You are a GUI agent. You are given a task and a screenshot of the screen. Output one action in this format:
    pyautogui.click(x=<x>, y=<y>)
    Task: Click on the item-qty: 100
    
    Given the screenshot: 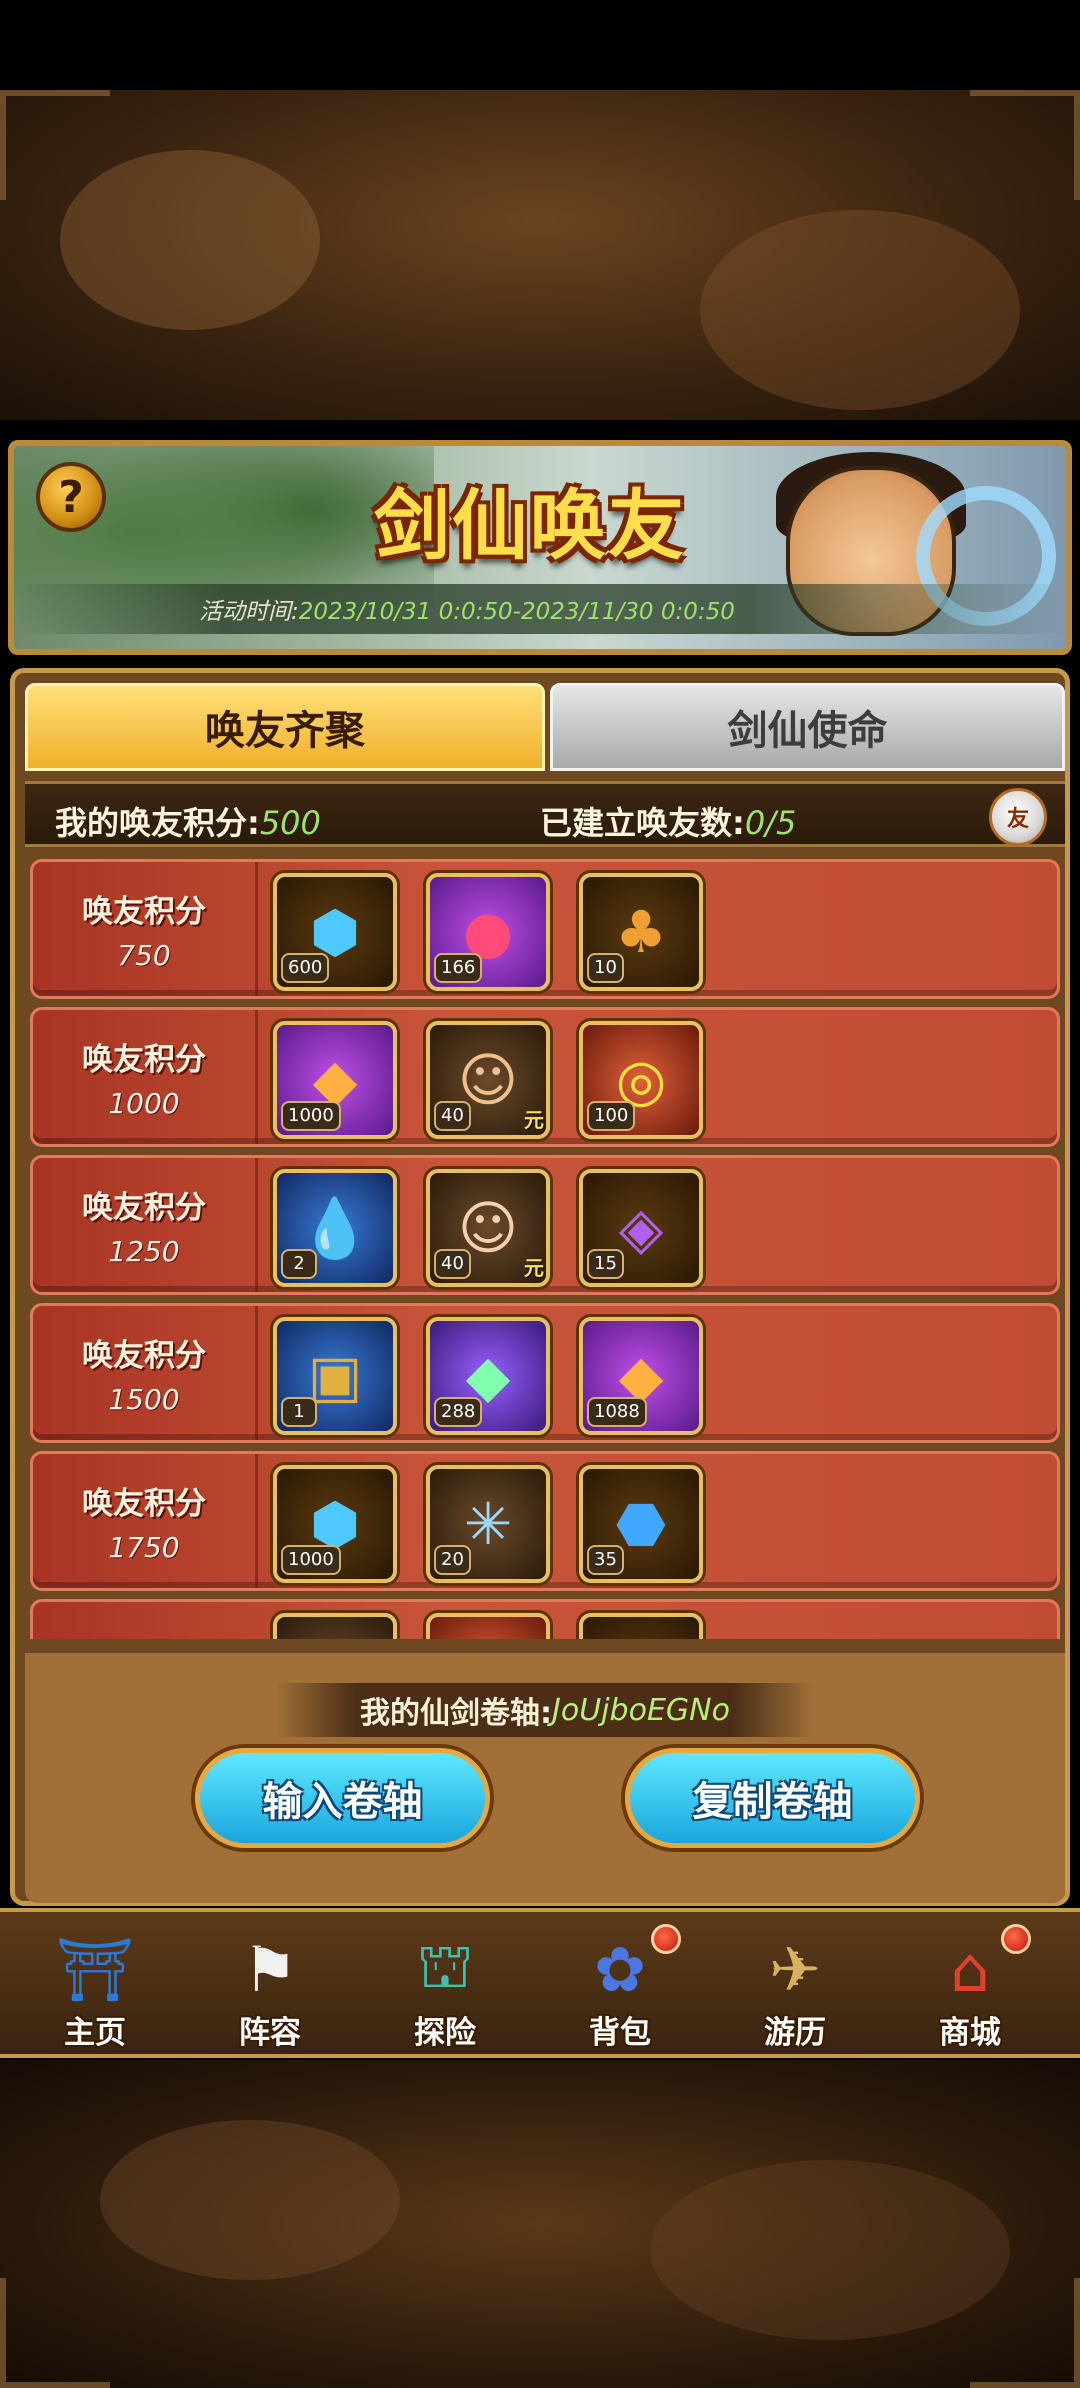 What is the action you would take?
    pyautogui.click(x=611, y=1116)
    